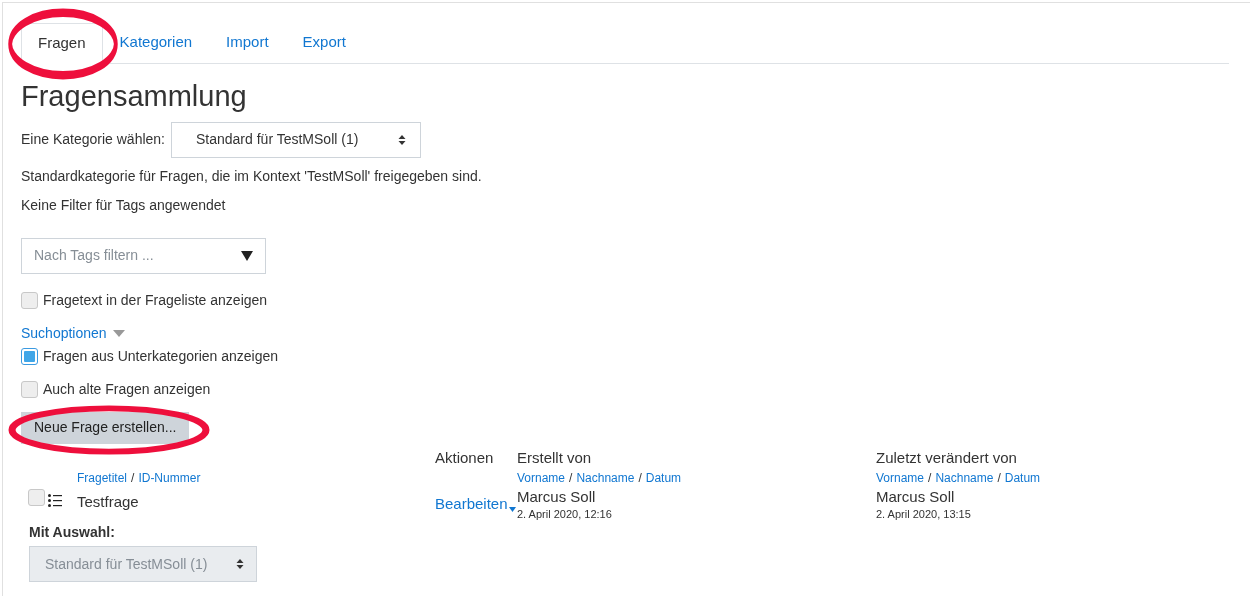 This screenshot has height=596, width=1250. Describe the element at coordinates (247, 42) in the screenshot. I see `tab: Import` at that location.